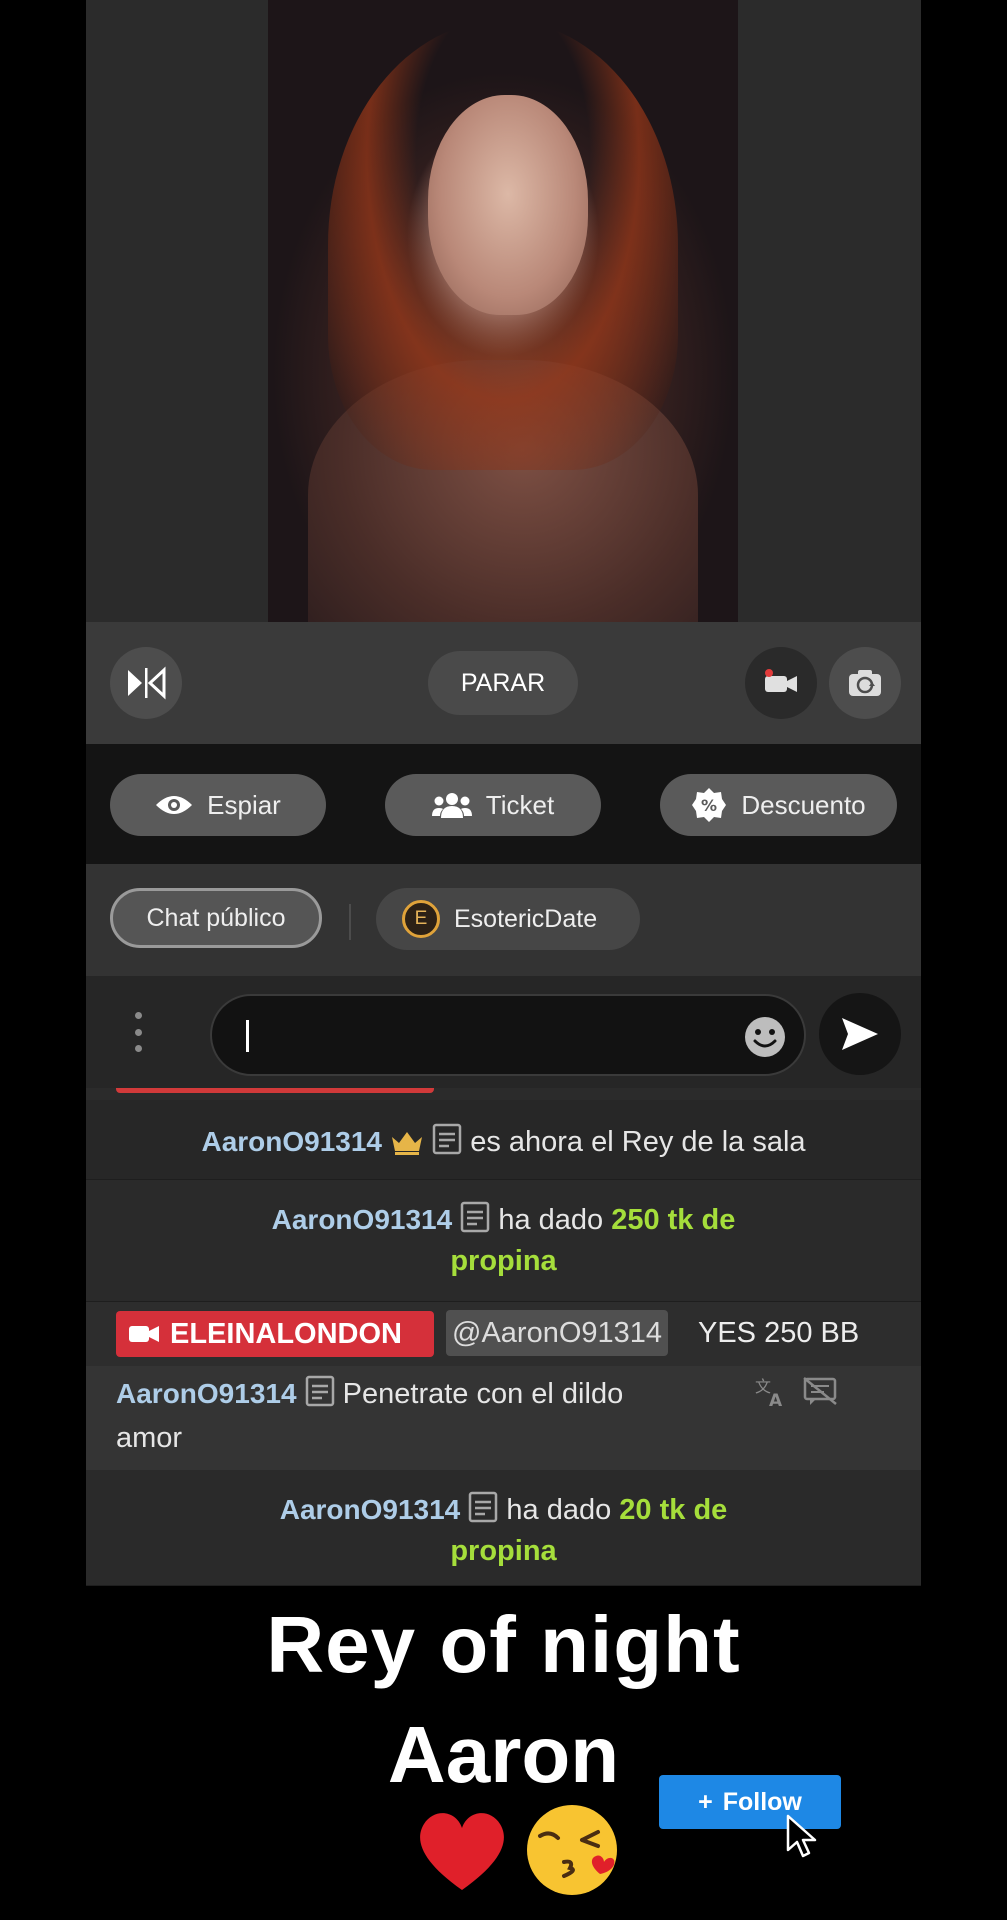 The height and width of the screenshot is (1920, 1007). I want to click on broadcast-controls: PARAR, so click(503, 683).